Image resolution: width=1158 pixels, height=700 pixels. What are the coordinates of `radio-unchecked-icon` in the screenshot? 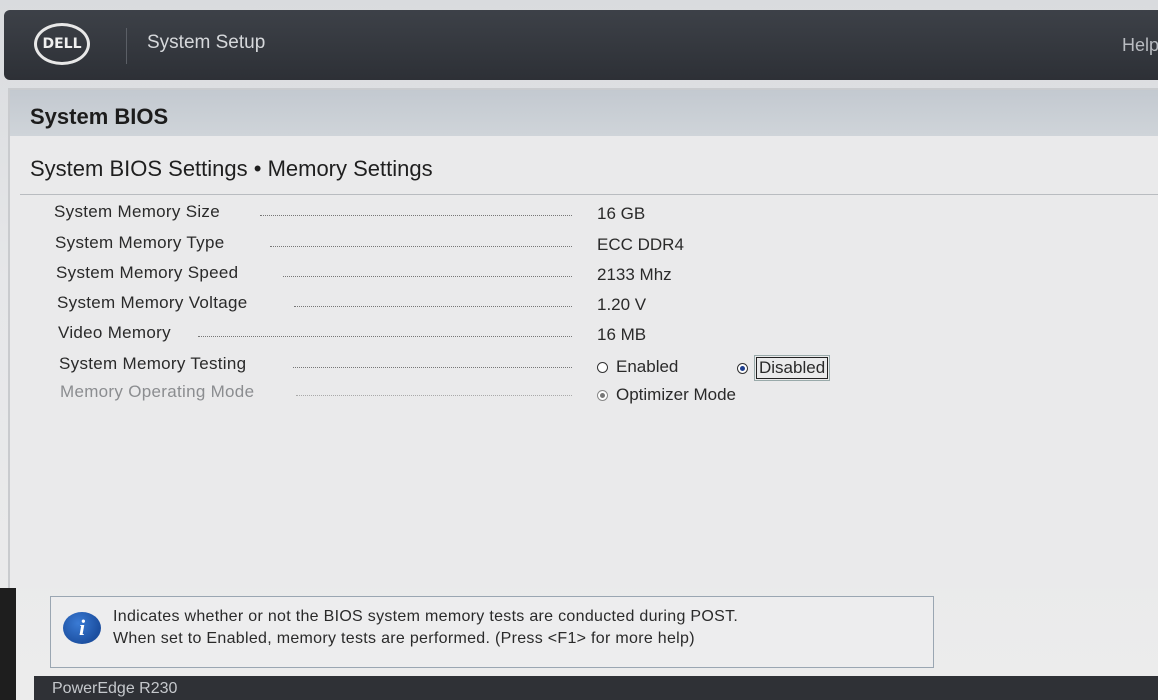 It's located at (602, 367).